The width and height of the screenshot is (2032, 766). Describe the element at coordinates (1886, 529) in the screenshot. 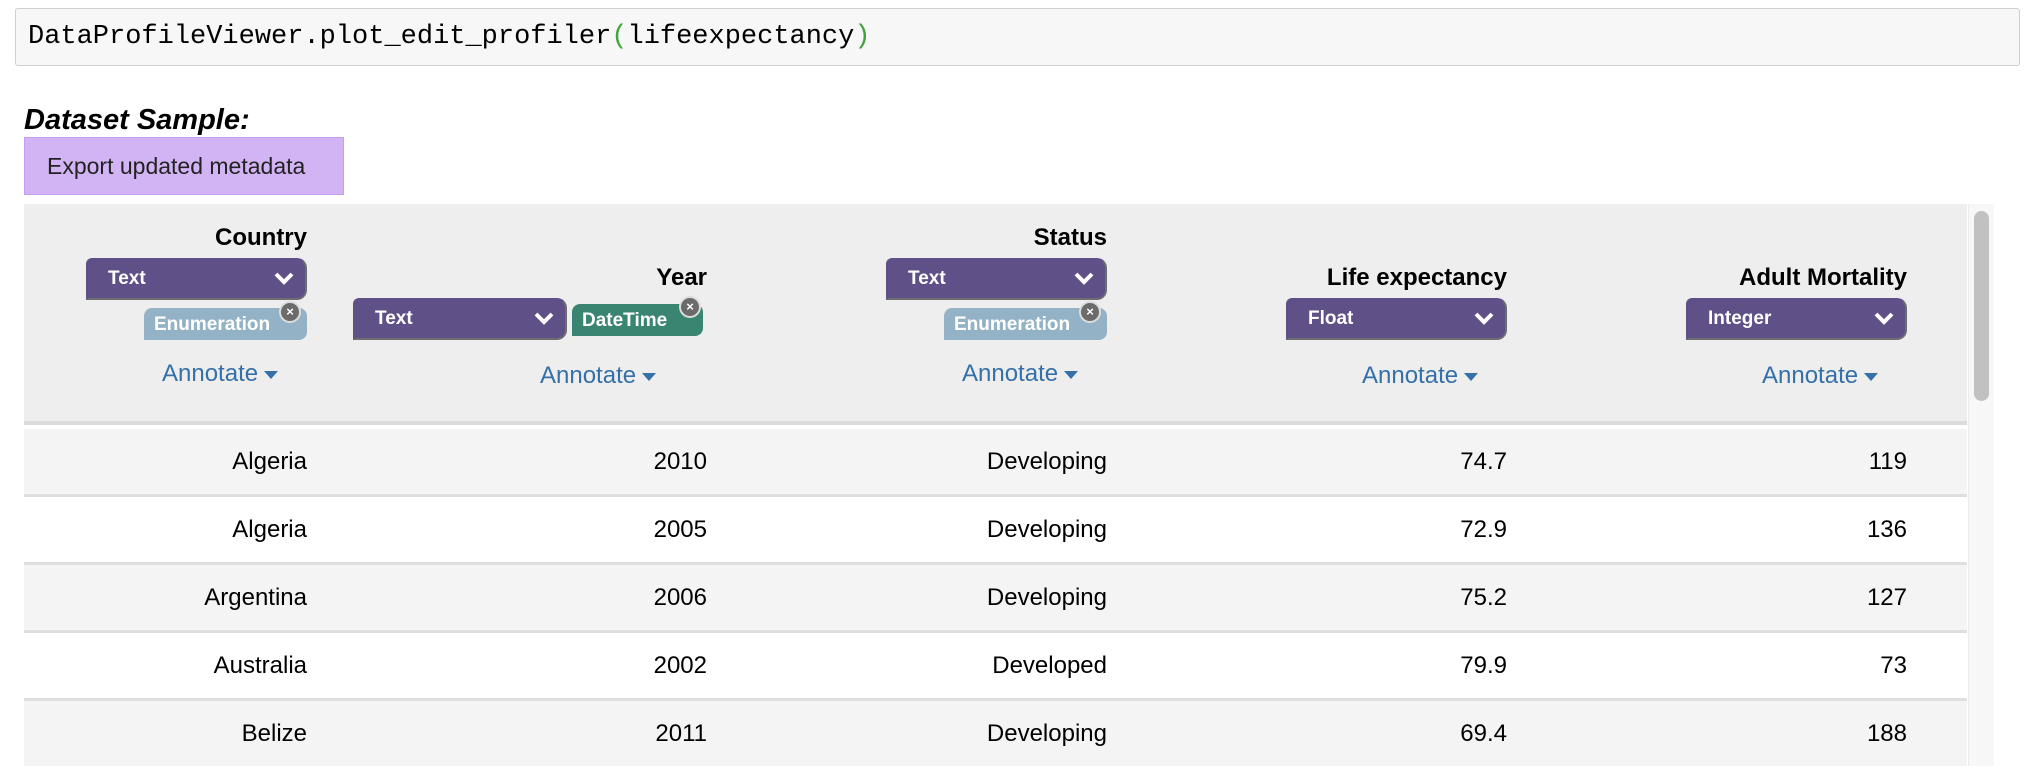

I see `table-cell: 136` at that location.